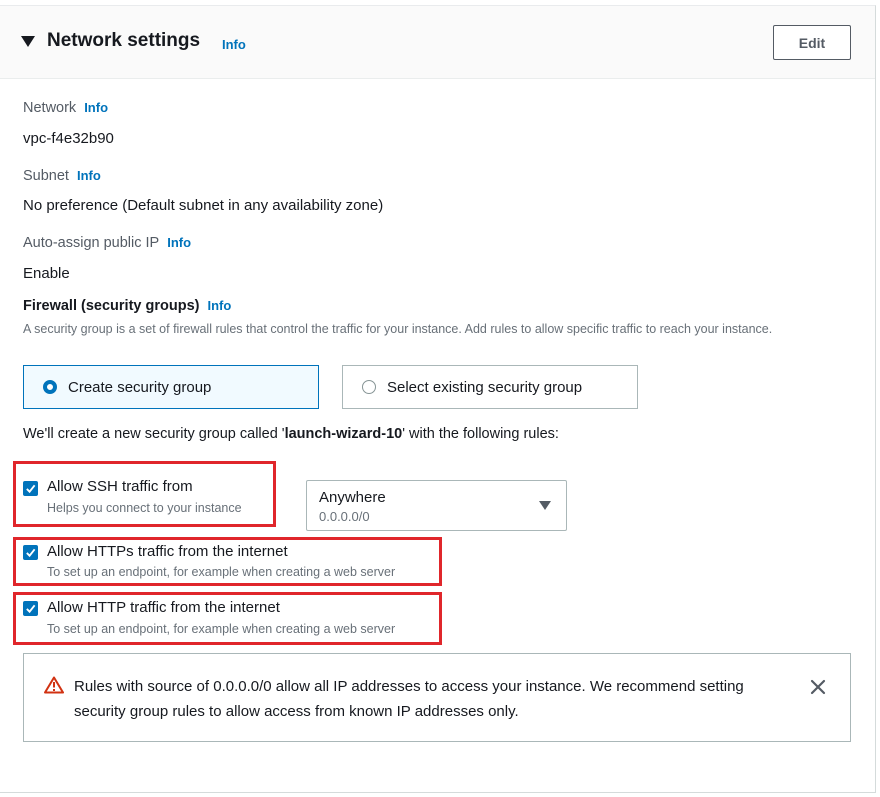  Describe the element at coordinates (436, 505) in the screenshot. I see `ssh-source-select: Anywhere 0.0.0.0/0` at that location.